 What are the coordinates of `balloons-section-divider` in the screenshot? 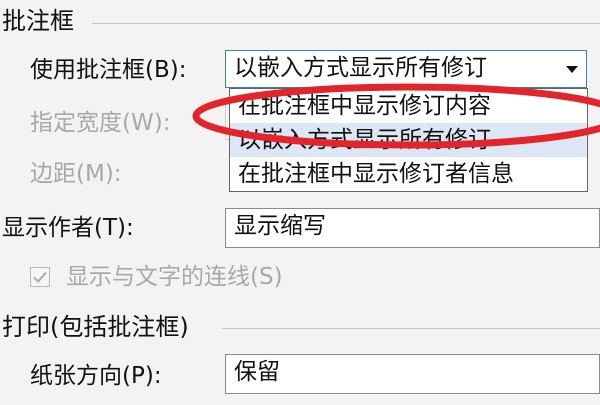 It's located at (346, 23).